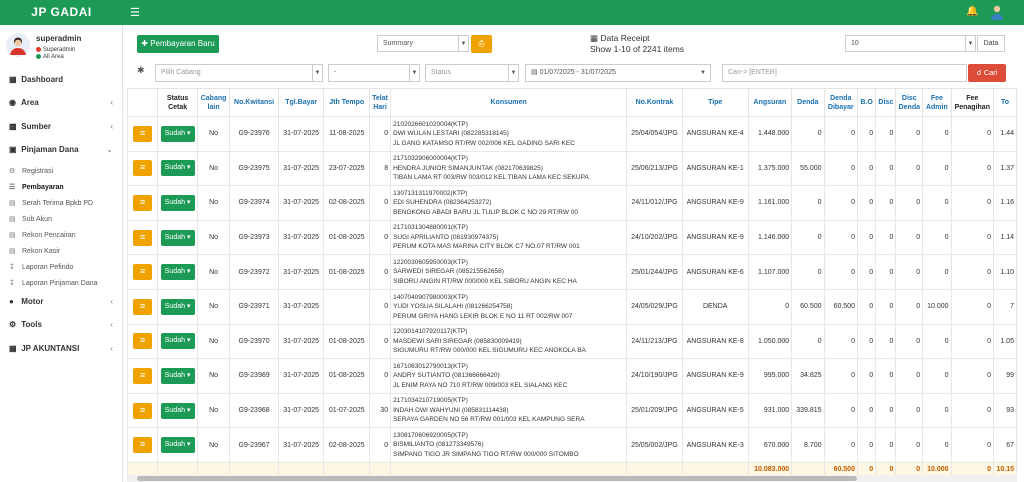  What do you see at coordinates (423, 43) in the screenshot?
I see `view-select: Summary ▼` at bounding box center [423, 43].